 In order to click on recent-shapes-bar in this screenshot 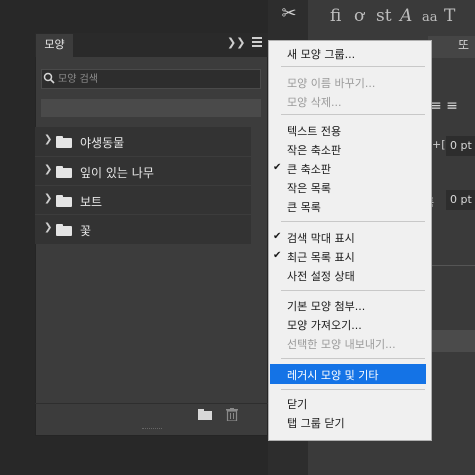, I will do `click(151, 108)`.